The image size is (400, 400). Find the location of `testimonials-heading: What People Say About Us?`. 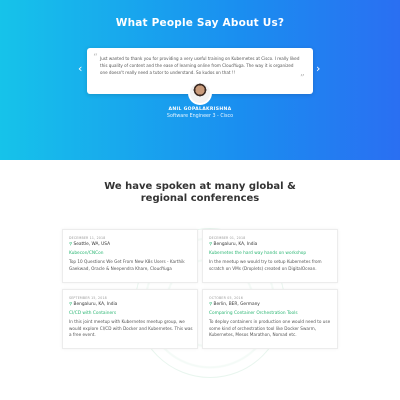

testimonials-heading: What People Say About Us? is located at coordinates (200, 23).